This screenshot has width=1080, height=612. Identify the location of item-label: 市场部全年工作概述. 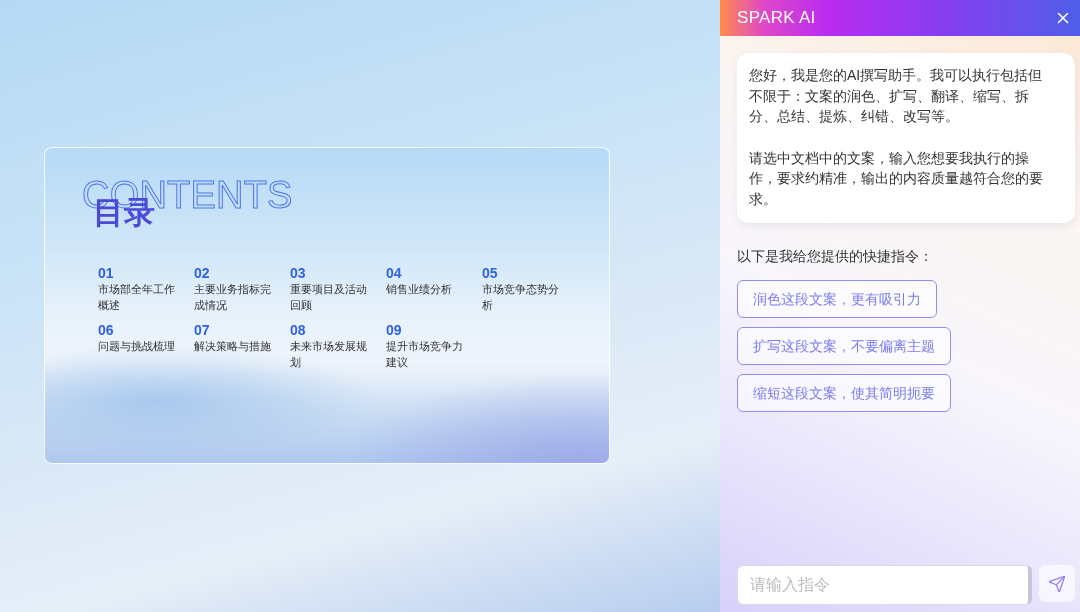
(136, 297).